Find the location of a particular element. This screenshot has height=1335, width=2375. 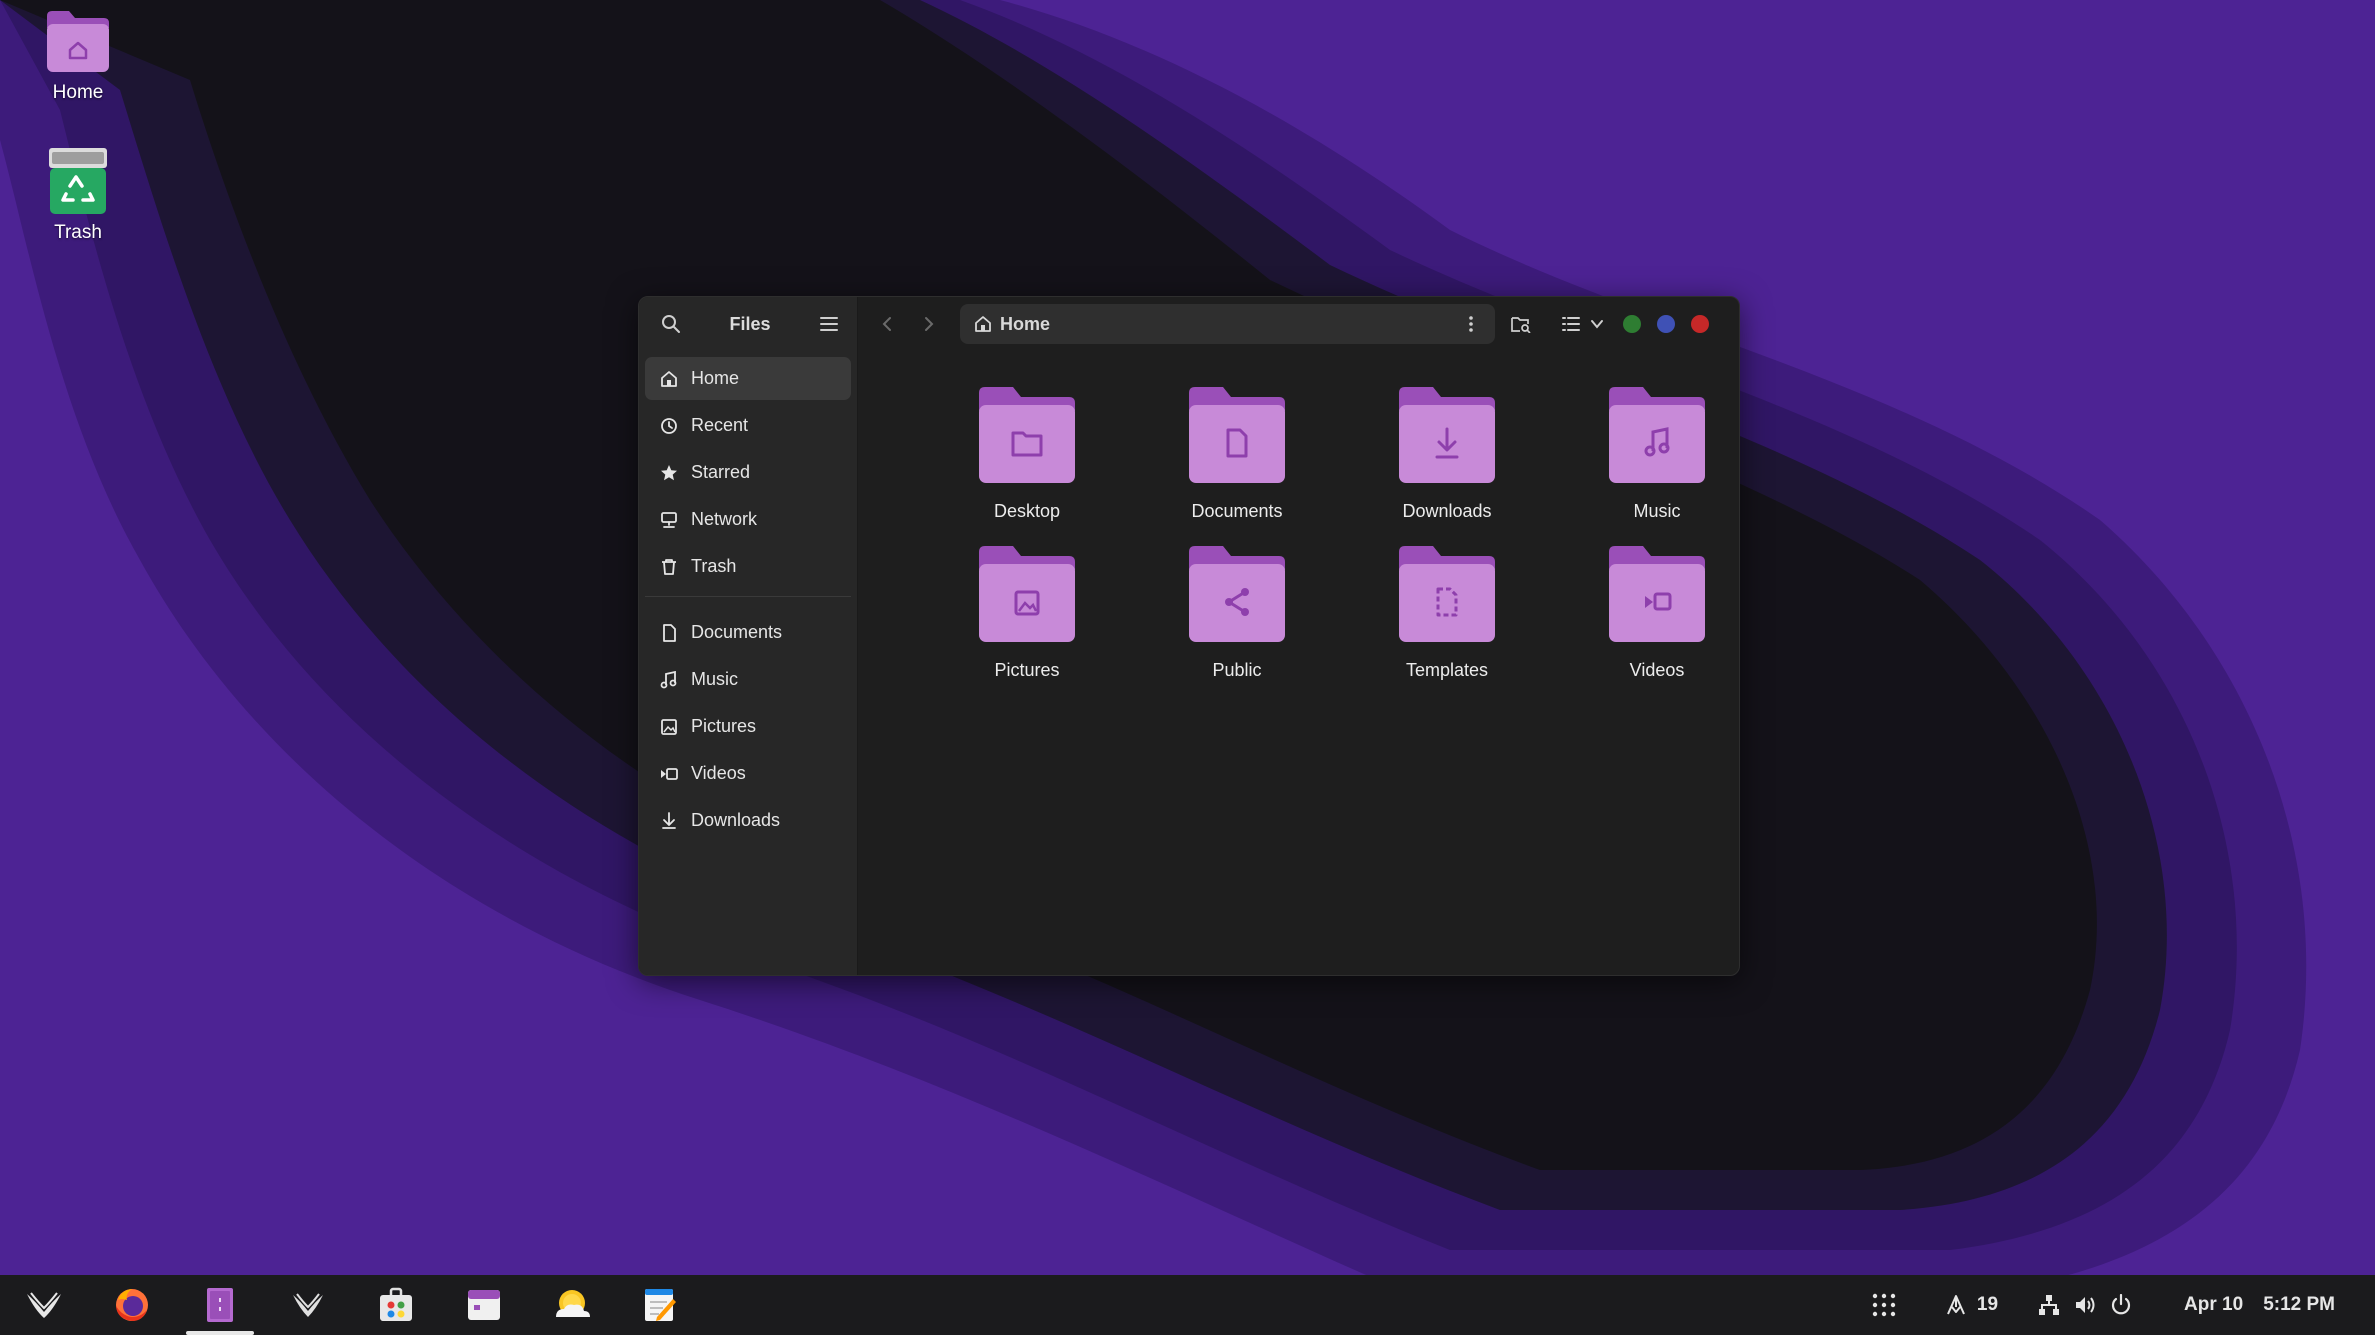

folder-search-icon is located at coordinates (1521, 325).